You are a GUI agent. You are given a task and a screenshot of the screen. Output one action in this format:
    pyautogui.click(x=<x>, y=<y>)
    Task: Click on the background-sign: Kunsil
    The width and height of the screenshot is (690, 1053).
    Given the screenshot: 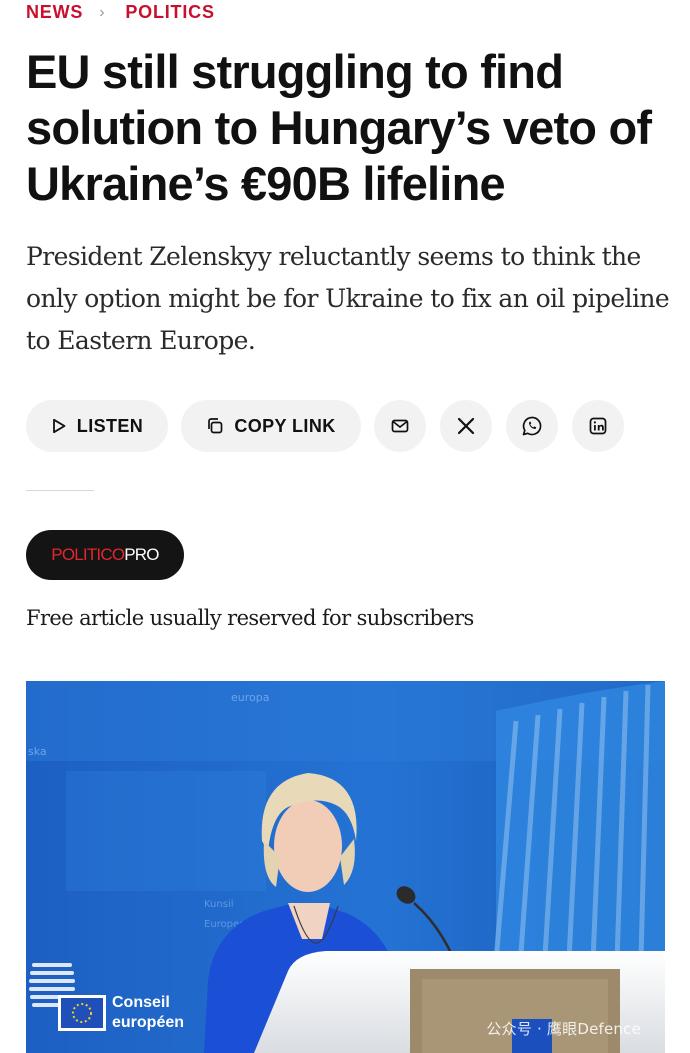 What is the action you would take?
    pyautogui.click(x=219, y=904)
    